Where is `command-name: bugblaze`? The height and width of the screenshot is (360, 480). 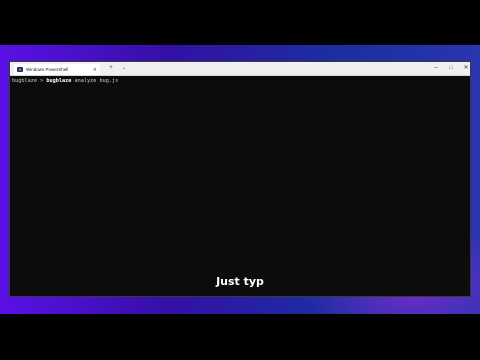
command-name: bugblaze is located at coordinates (59, 81).